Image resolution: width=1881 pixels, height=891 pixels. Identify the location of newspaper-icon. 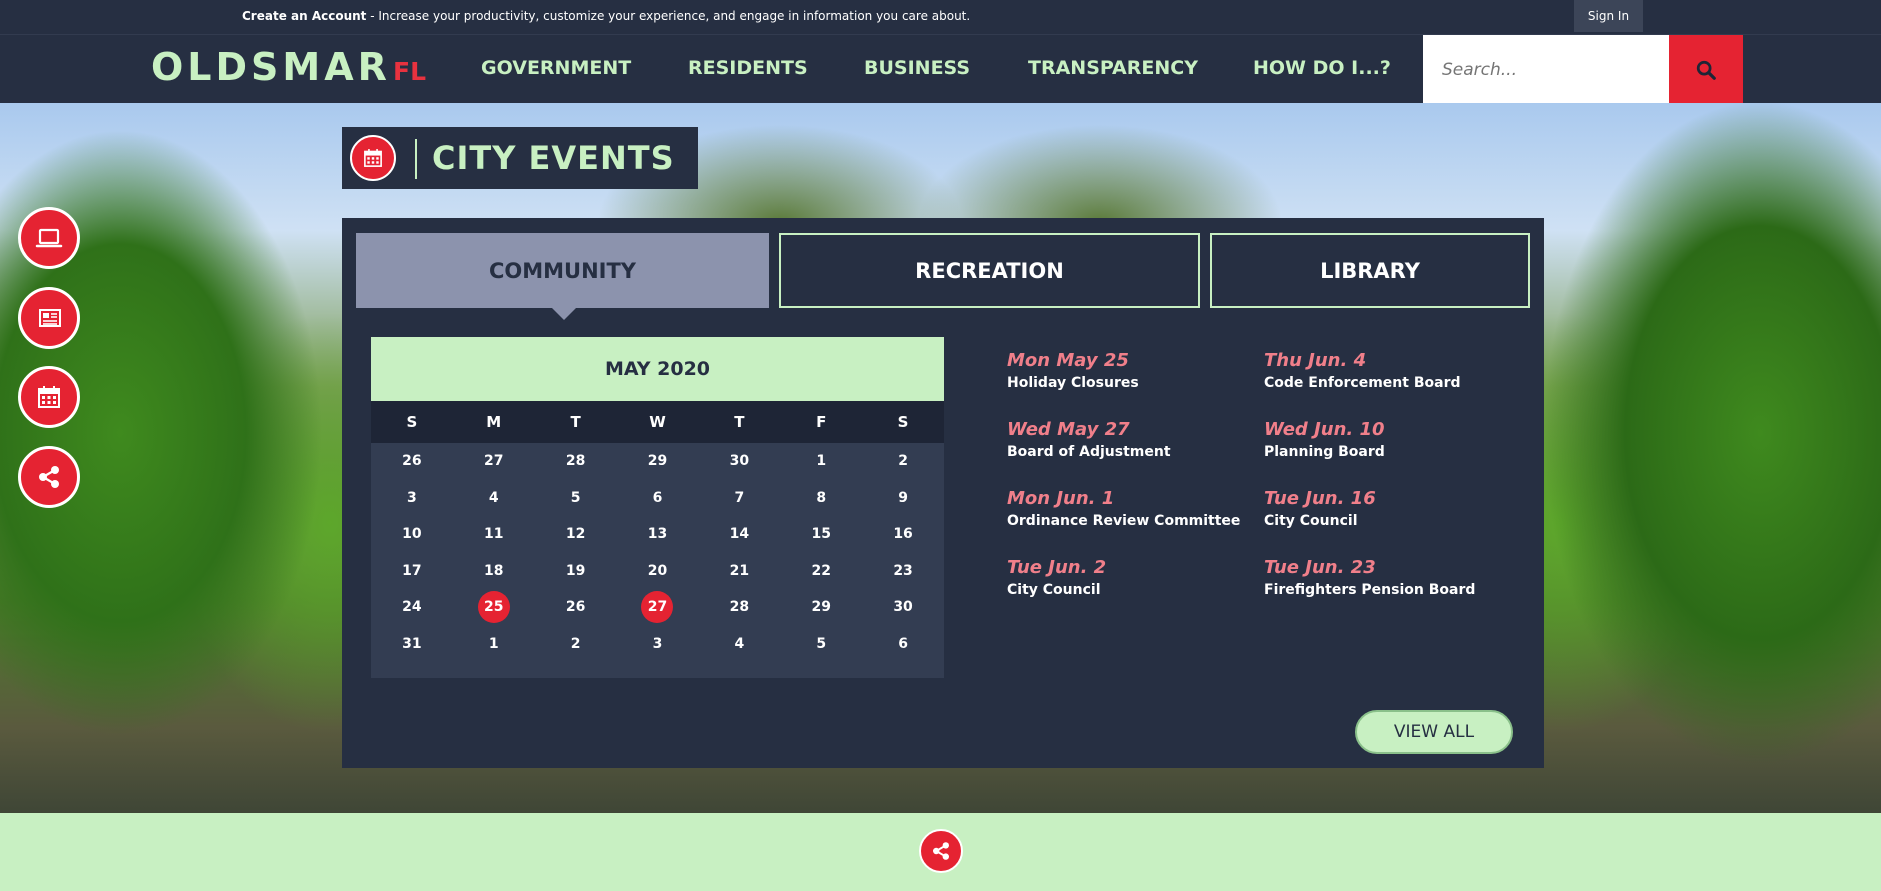
(50, 318).